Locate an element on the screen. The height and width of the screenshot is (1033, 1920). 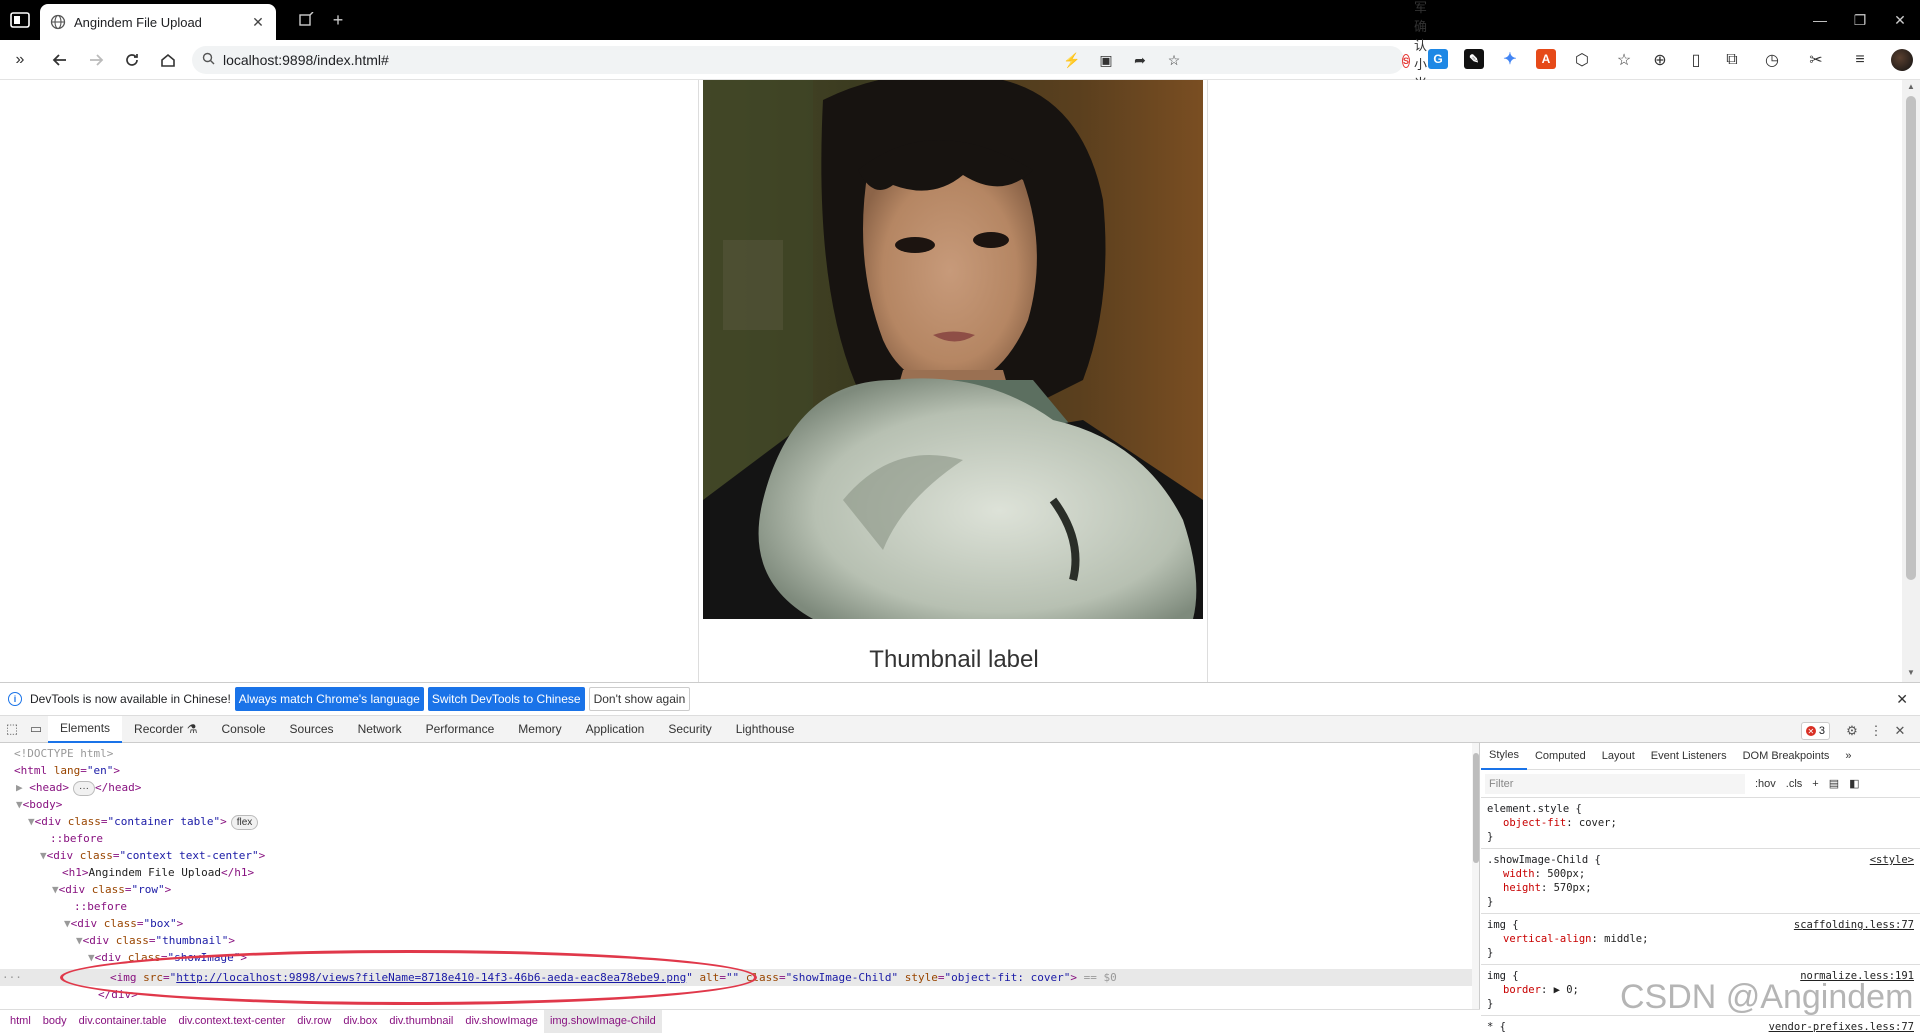
tab-layout: Layout is located at coordinates (1618, 756).